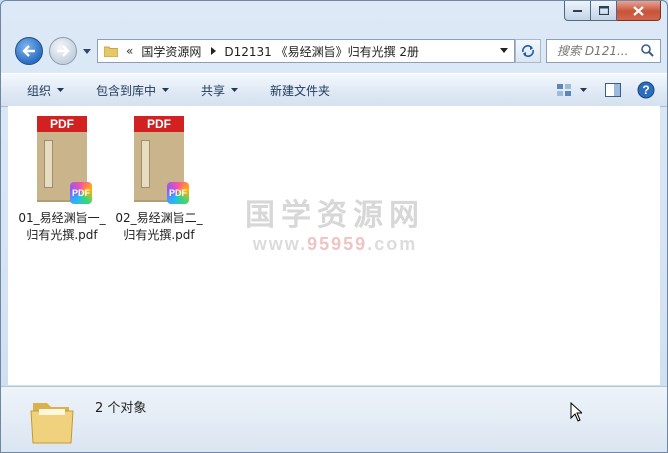 The image size is (668, 453). I want to click on change-view-button, so click(564, 90).